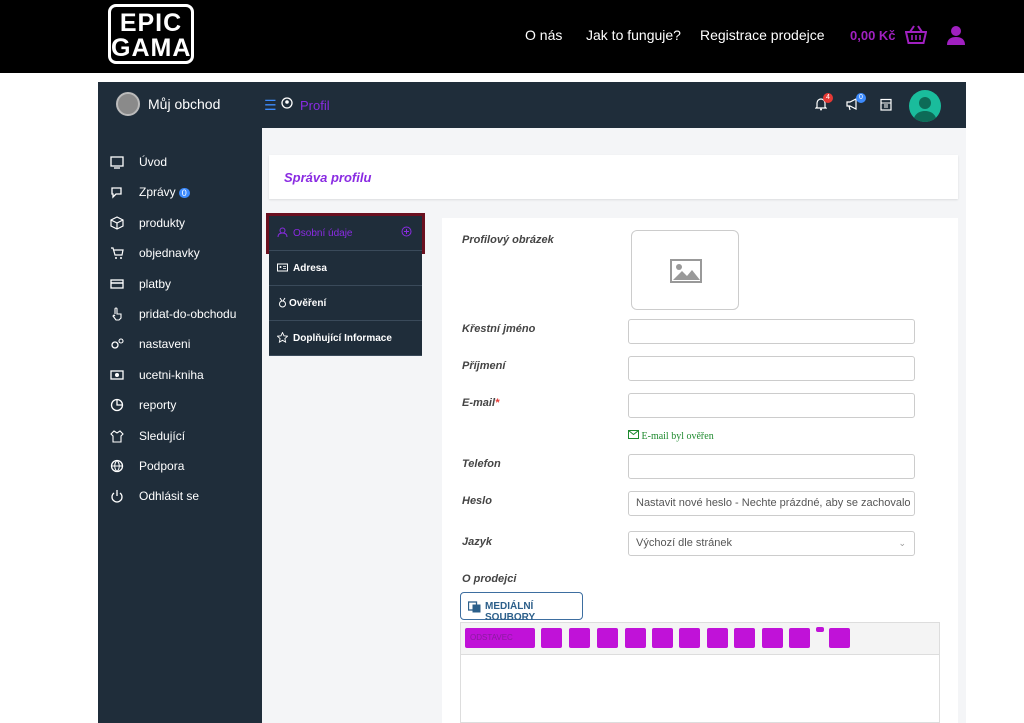  Describe the element at coordinates (771, 368) in the screenshot. I see `last-name-input` at that location.